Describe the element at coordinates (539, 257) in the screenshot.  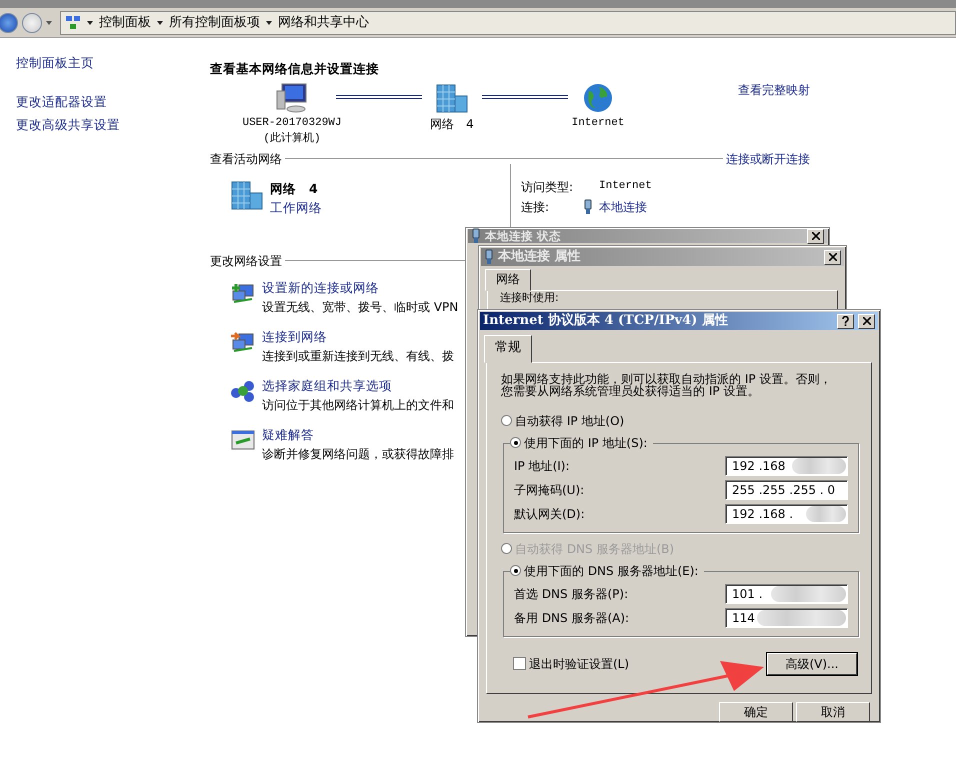
I see `dialog-title: 本地连接 属性` at that location.